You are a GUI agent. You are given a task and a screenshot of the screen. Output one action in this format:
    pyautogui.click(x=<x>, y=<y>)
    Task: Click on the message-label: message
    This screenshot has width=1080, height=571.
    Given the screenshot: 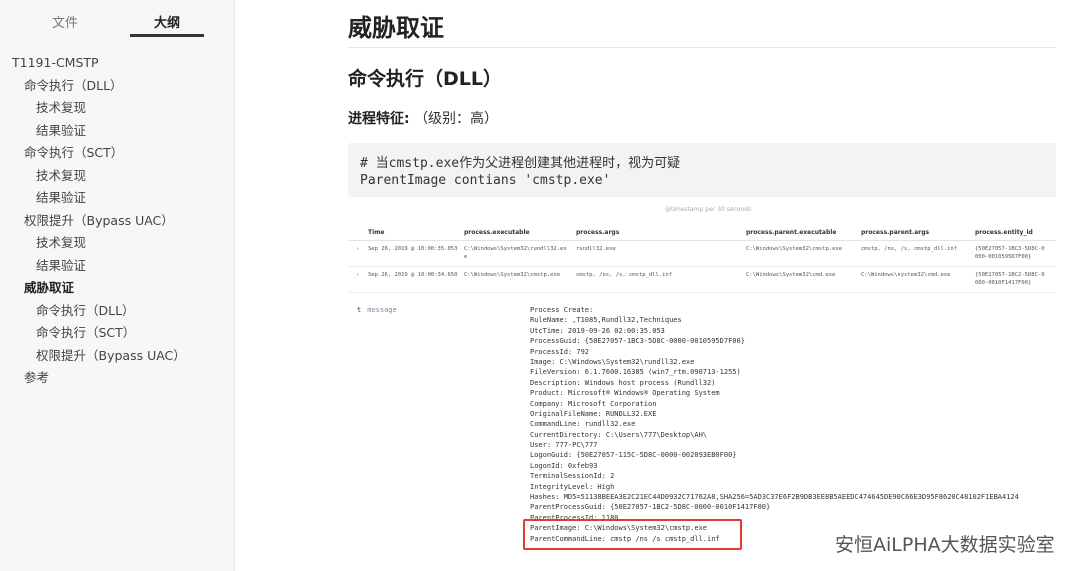 What is the action you would take?
    pyautogui.click(x=382, y=310)
    